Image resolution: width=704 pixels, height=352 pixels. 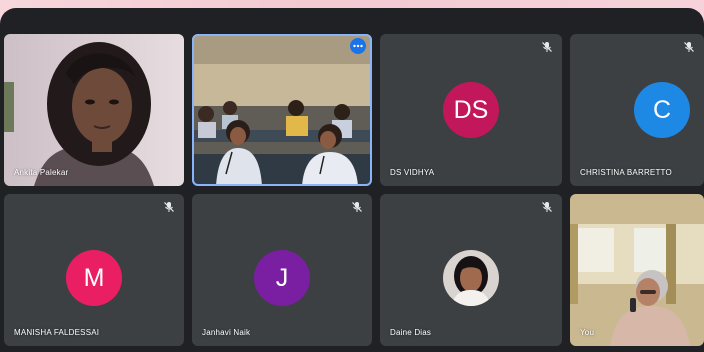 I want to click on self-video, so click(x=637, y=270).